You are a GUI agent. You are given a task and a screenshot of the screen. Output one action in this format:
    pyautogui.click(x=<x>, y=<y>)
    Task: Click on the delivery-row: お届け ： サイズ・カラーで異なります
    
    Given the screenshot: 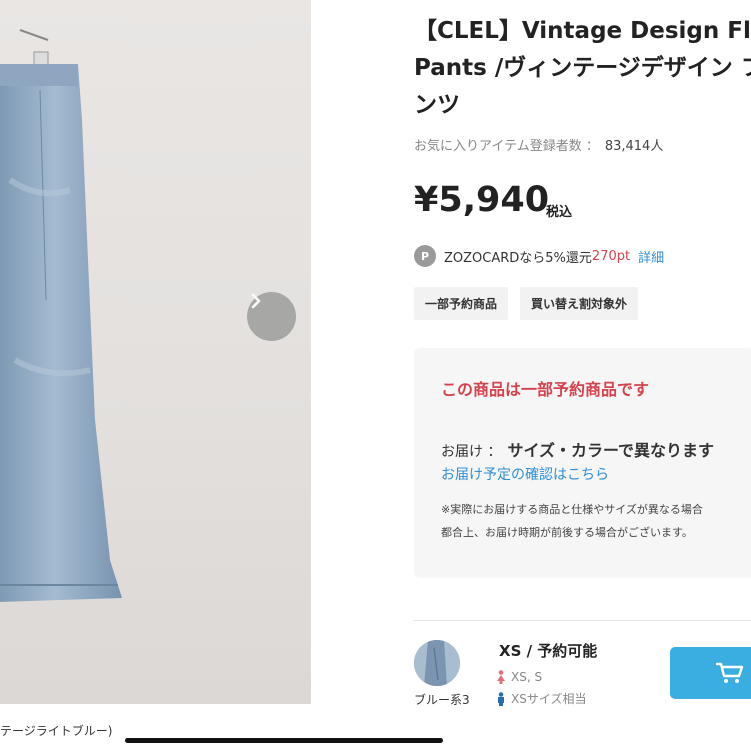 What is the action you would take?
    pyautogui.click(x=577, y=449)
    